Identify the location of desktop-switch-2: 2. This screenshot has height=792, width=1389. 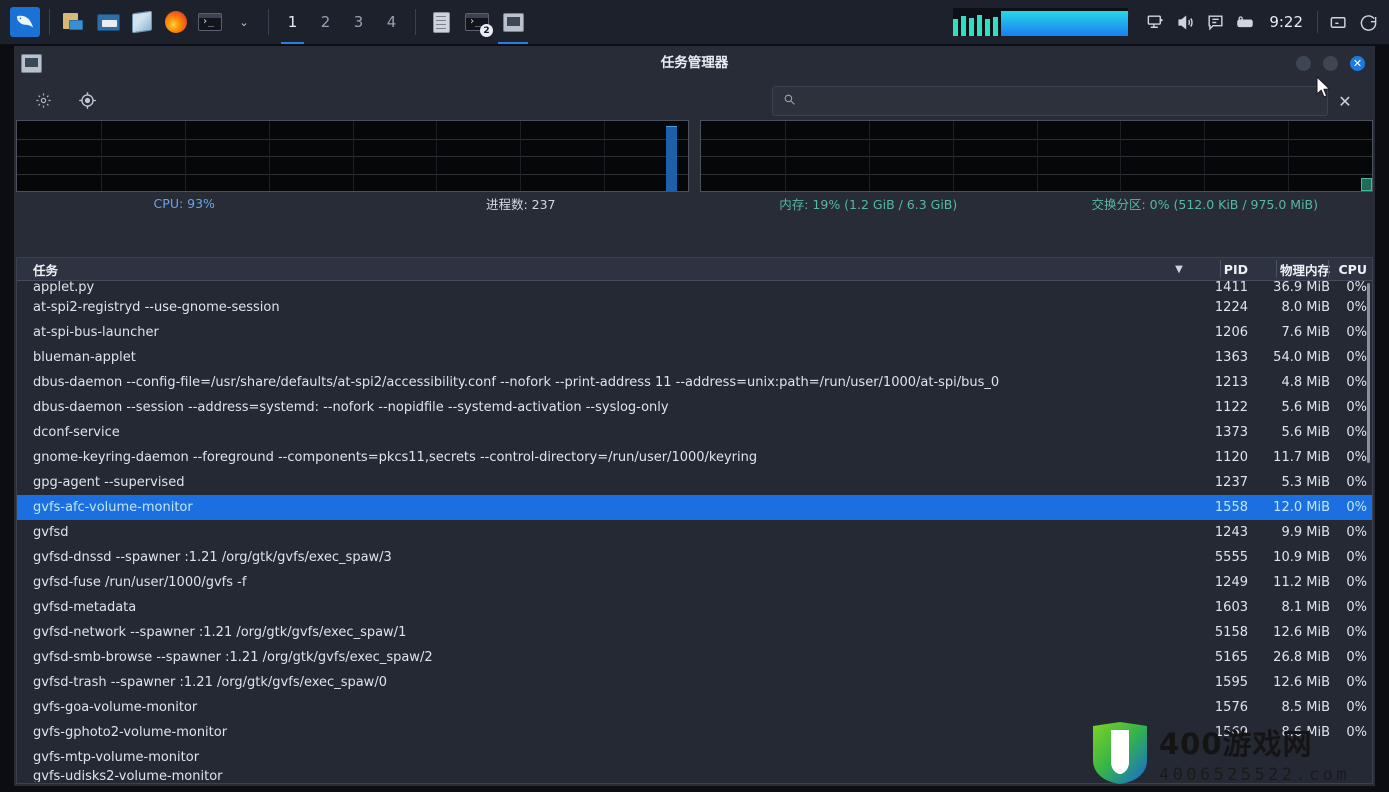
(325, 22).